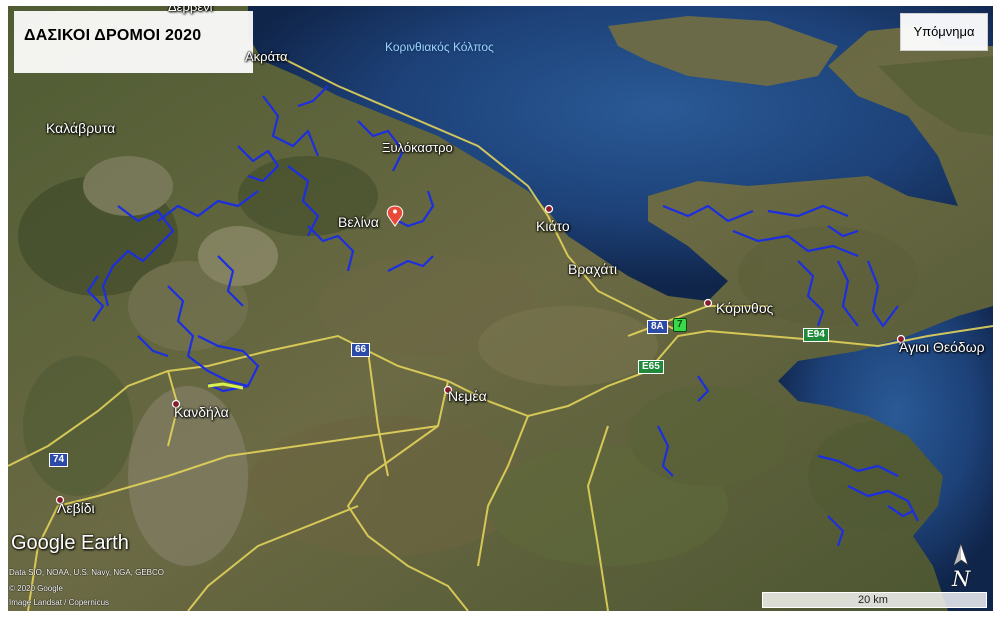  What do you see at coordinates (553, 226) in the screenshot?
I see `place-label-kiato: Κιάτο` at bounding box center [553, 226].